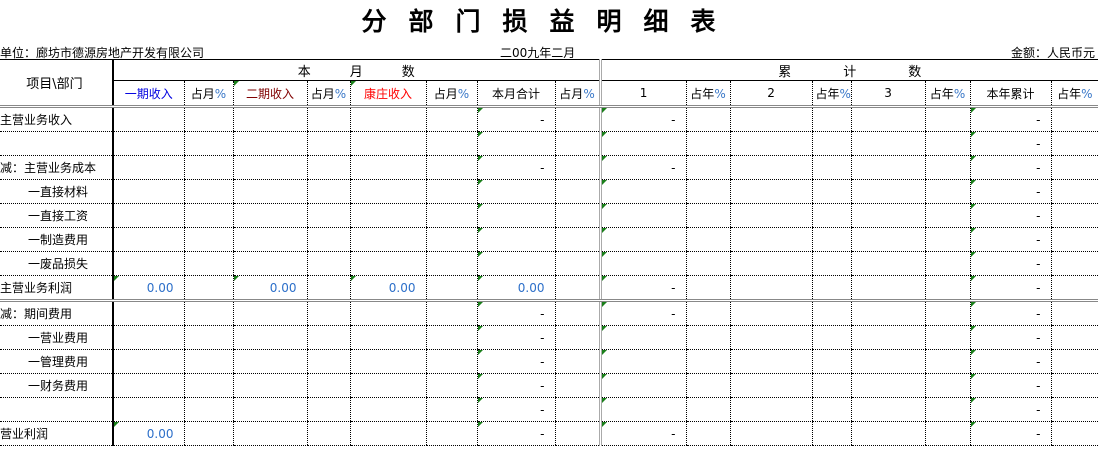 The image size is (1099, 451). What do you see at coordinates (269, 94) in the screenshot?
I see `column-header: 二期收入` at bounding box center [269, 94].